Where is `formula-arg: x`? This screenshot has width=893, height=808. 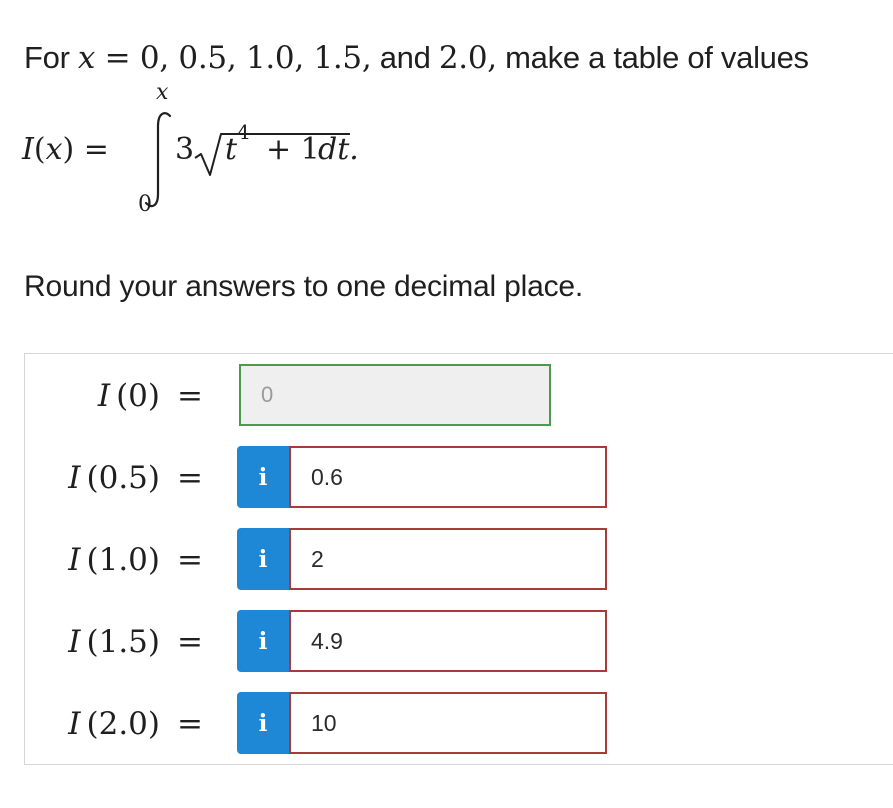
formula-arg: x is located at coordinates (54, 149).